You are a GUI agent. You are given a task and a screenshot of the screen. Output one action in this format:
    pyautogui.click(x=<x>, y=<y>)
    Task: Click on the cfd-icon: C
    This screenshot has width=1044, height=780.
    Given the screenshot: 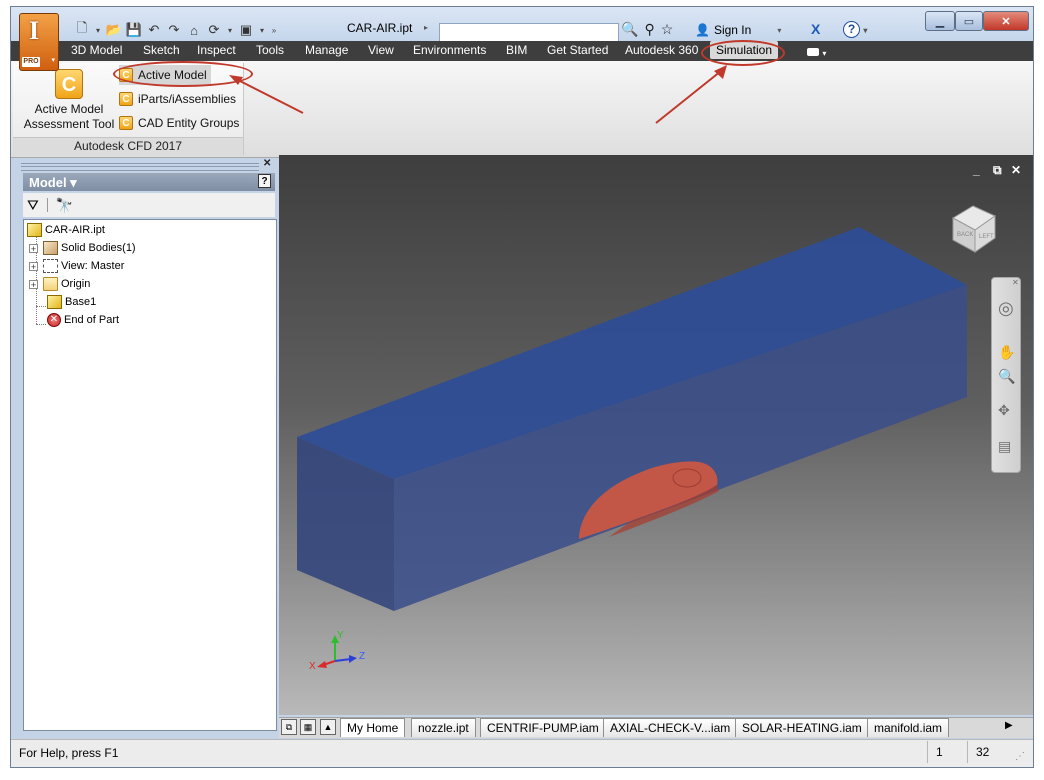 What is the action you would take?
    pyautogui.click(x=126, y=123)
    